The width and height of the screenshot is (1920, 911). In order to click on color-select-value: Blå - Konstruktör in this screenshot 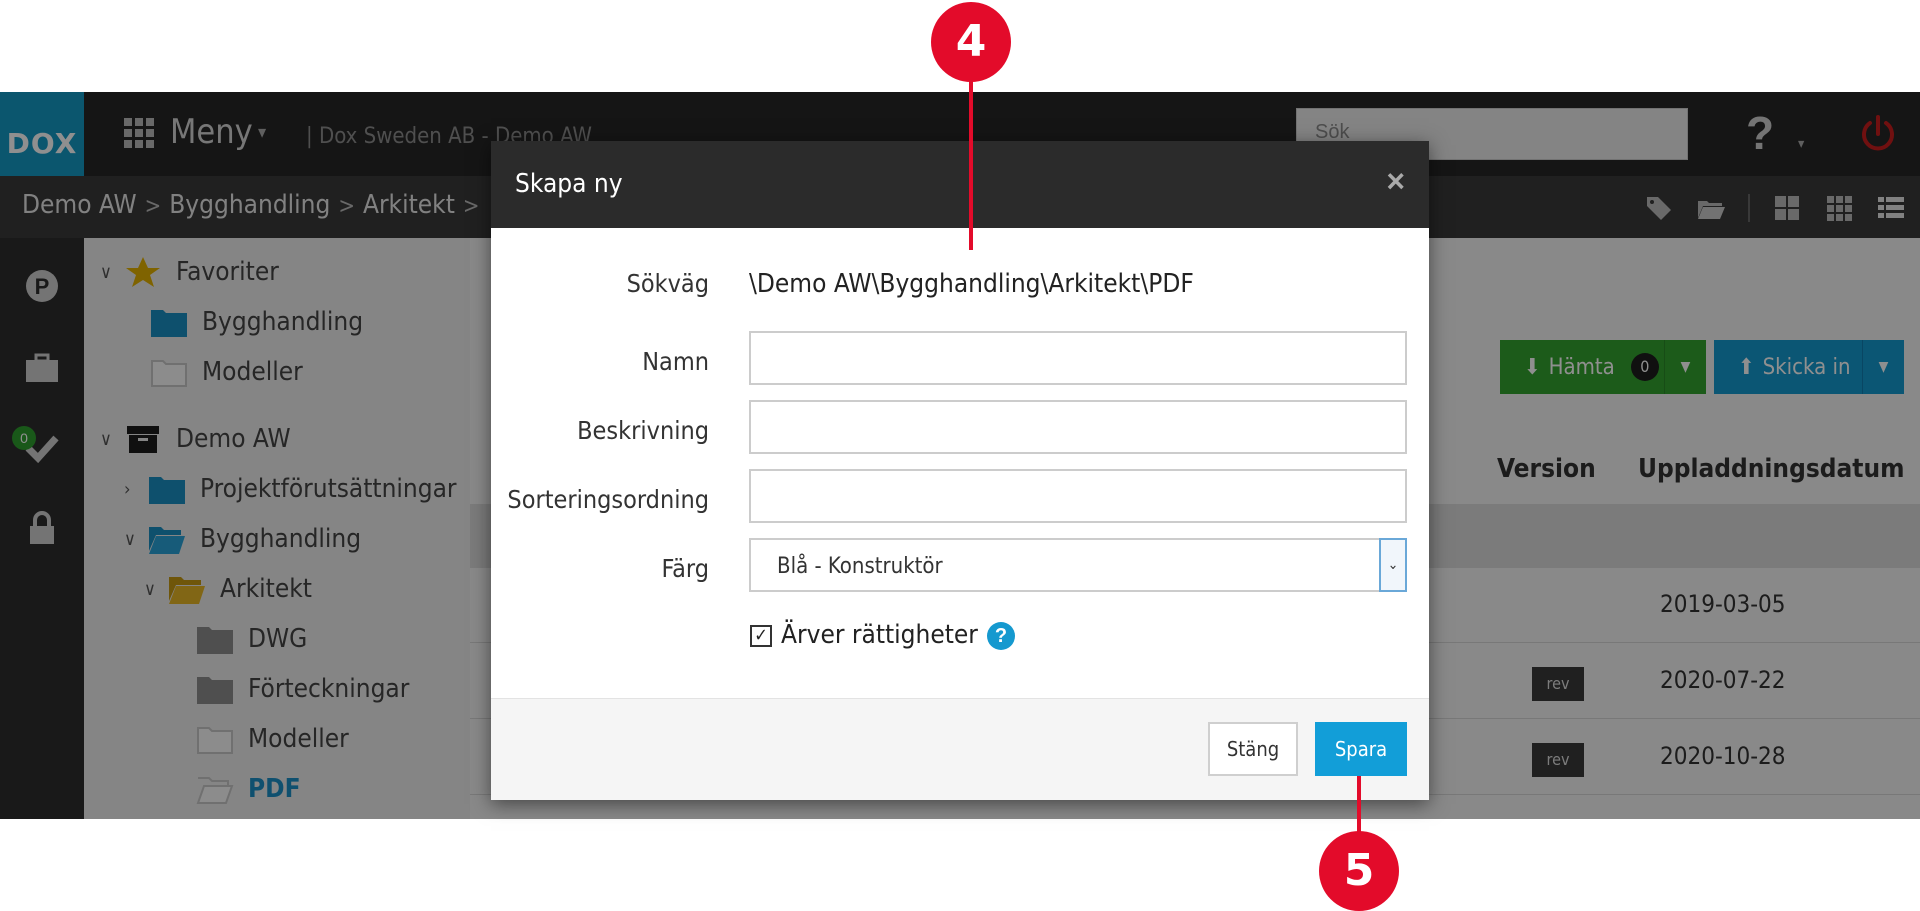, I will do `click(860, 566)`.